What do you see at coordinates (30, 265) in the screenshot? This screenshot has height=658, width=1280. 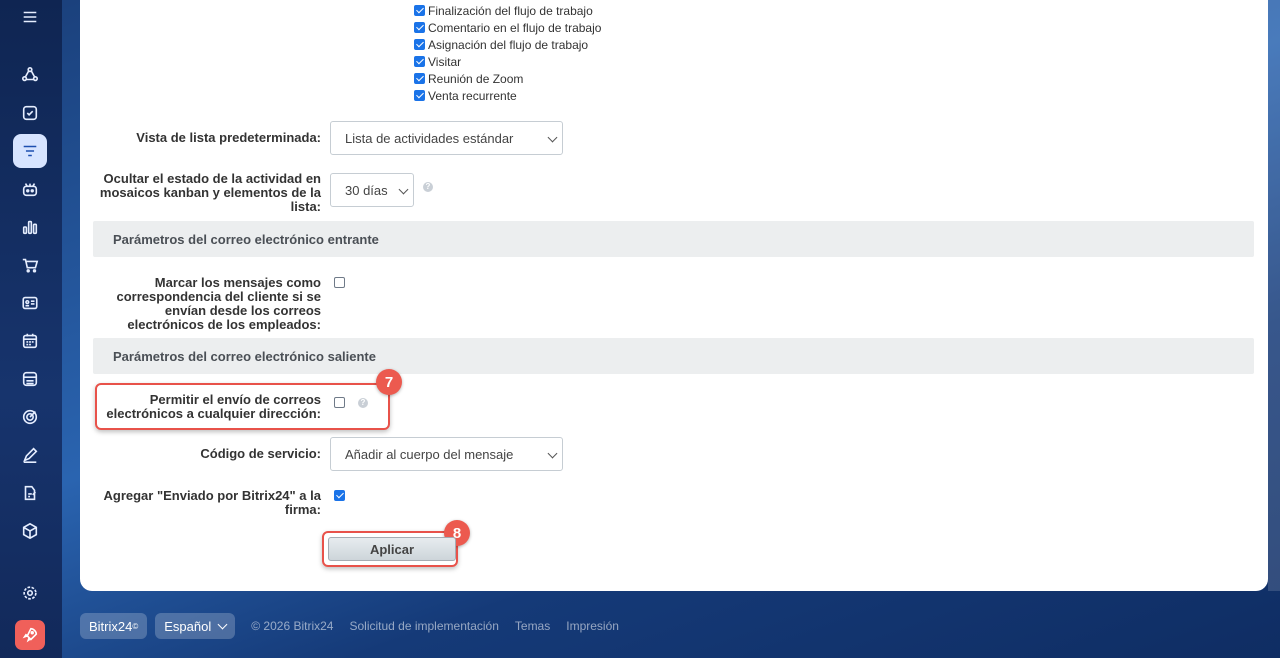 I see `cart-icon` at bounding box center [30, 265].